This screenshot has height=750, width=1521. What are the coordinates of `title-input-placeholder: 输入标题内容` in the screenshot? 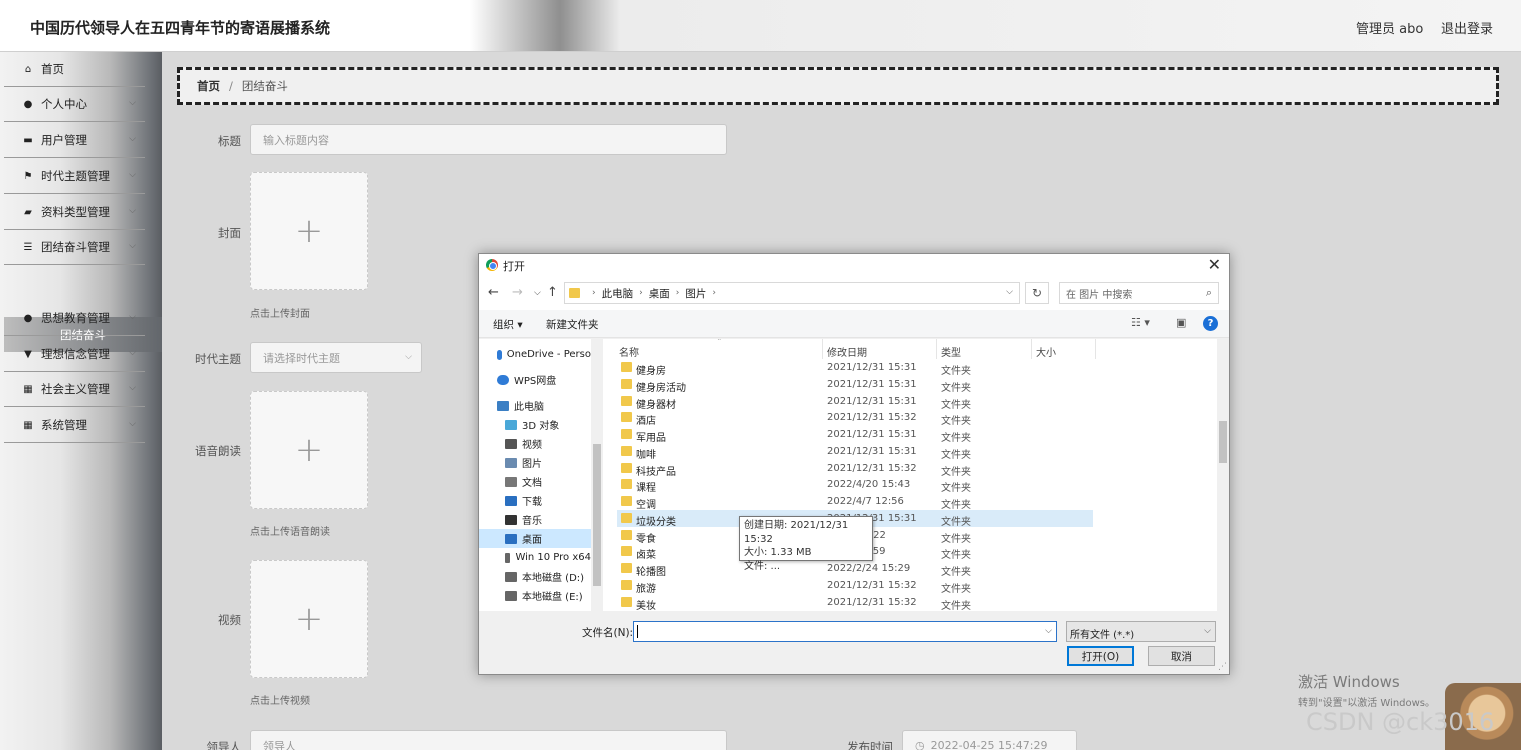 It's located at (296, 140).